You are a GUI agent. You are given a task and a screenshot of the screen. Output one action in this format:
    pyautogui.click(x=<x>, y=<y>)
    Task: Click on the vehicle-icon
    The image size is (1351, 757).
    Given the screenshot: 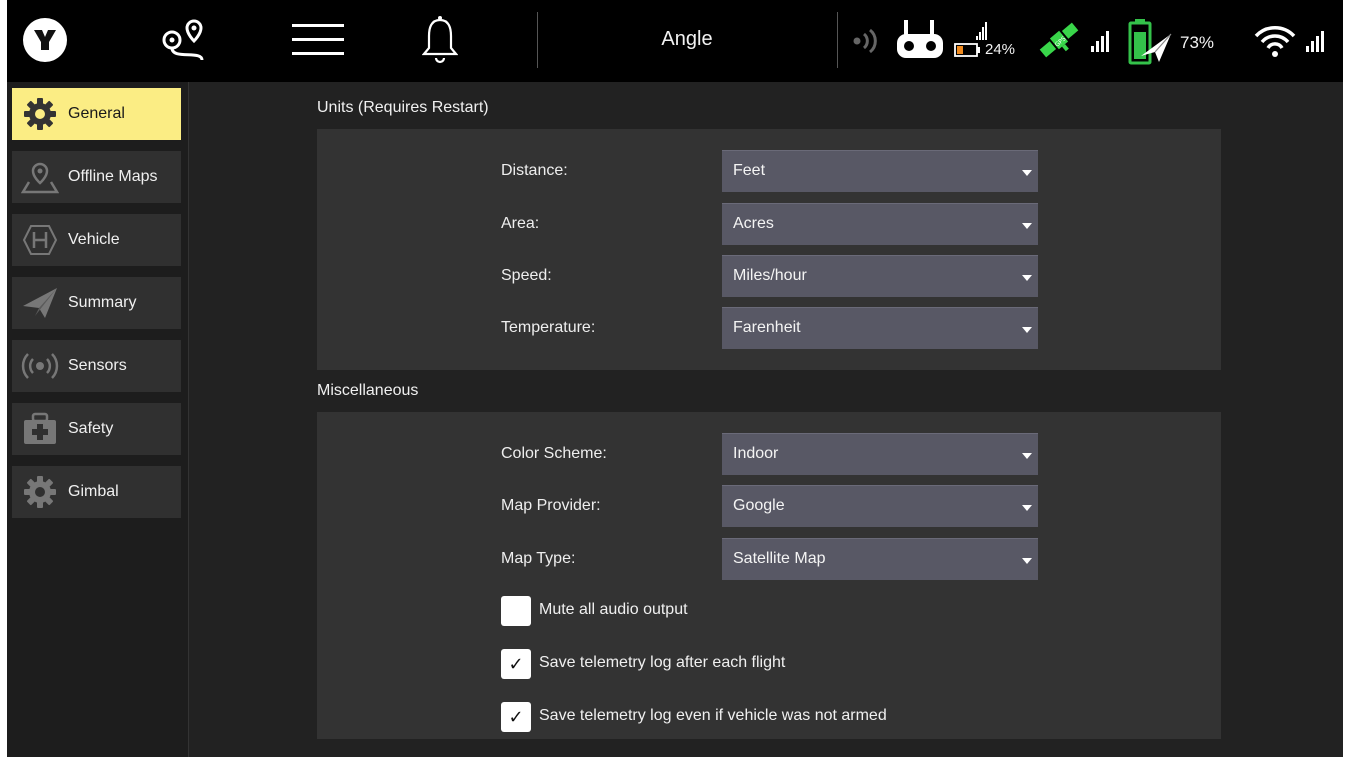 What is the action you would take?
    pyautogui.click(x=40, y=240)
    